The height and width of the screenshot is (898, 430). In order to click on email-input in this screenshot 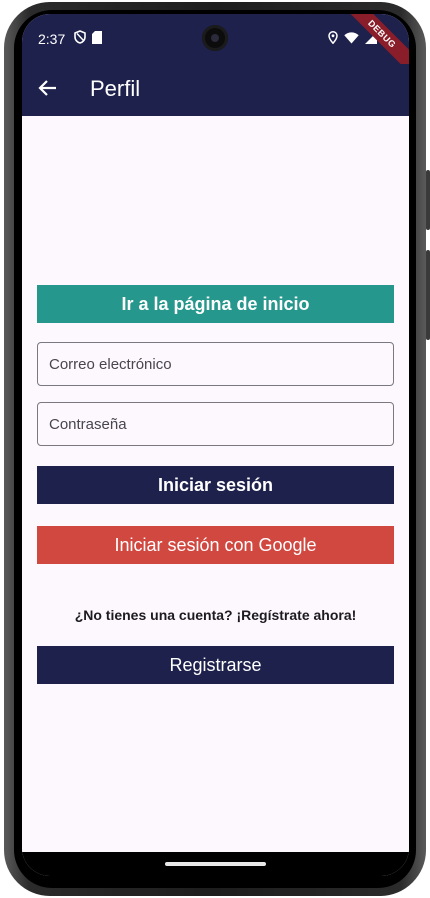, I will do `click(215, 364)`.